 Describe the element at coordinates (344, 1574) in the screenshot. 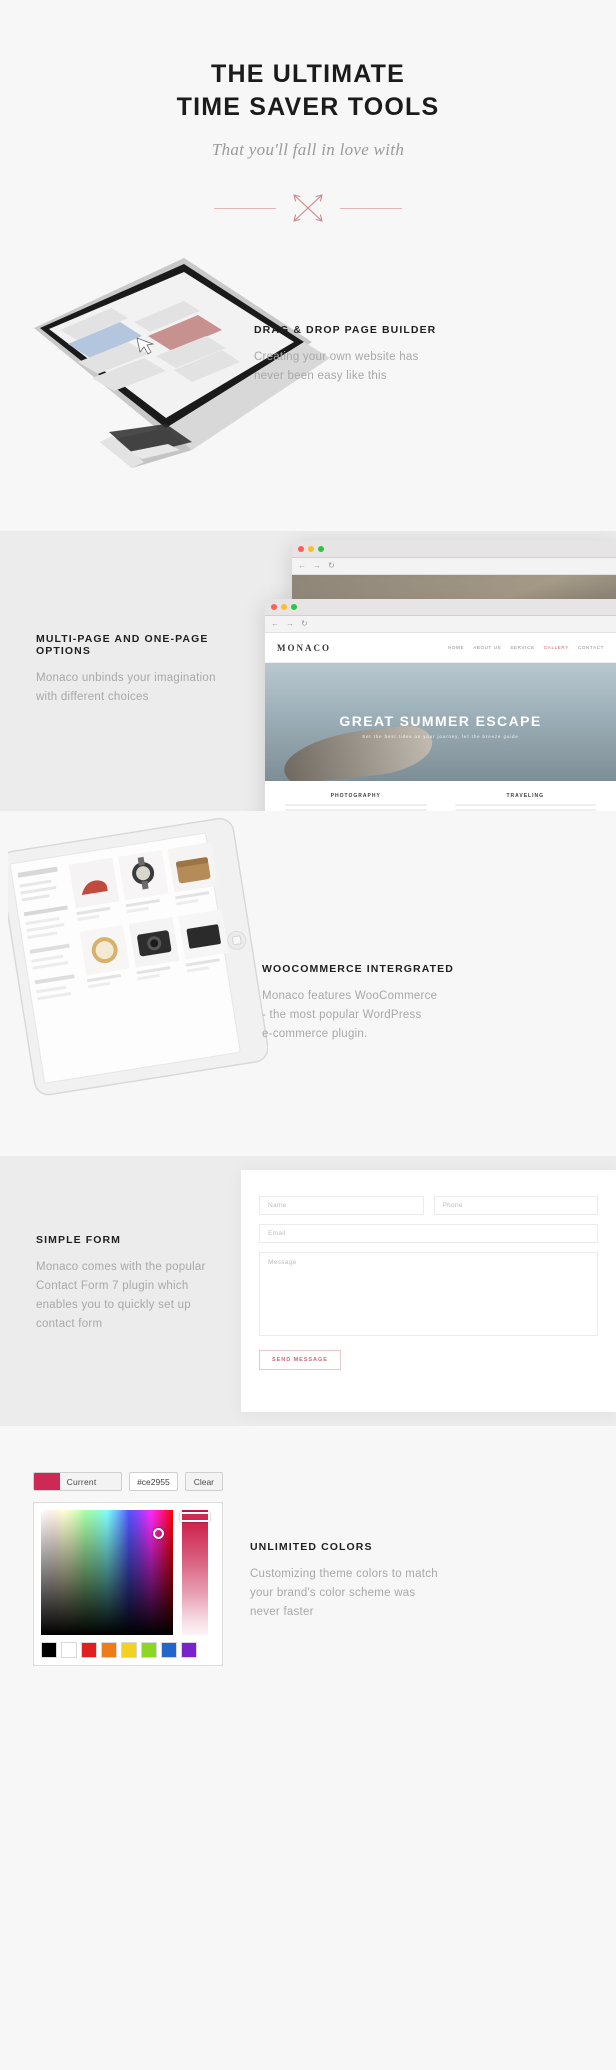

I see `feature-body-line-1: Customizing theme colors to match` at that location.